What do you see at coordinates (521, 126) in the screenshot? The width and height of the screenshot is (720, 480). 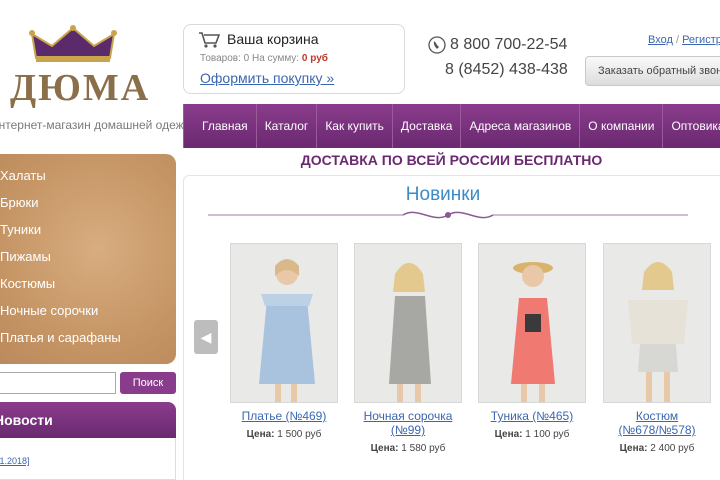 I see `nav-item-store-addresses: Адреса магазинов` at bounding box center [521, 126].